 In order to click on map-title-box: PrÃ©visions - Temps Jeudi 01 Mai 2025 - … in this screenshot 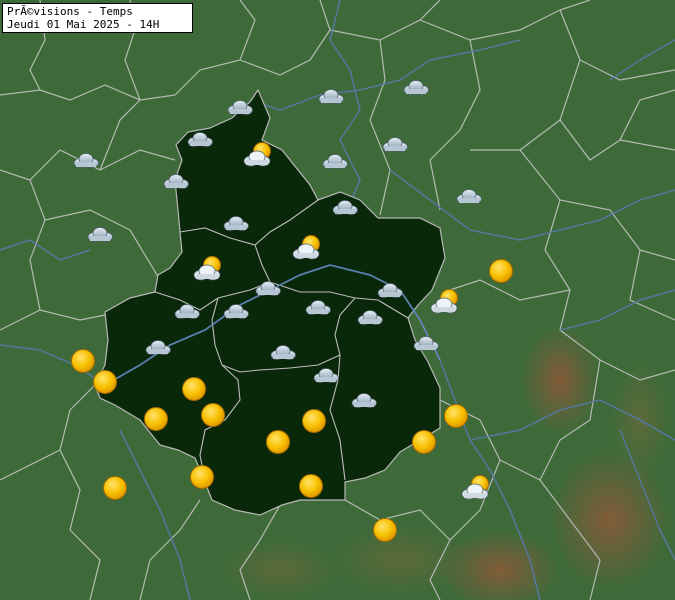, I will do `click(97, 18)`.